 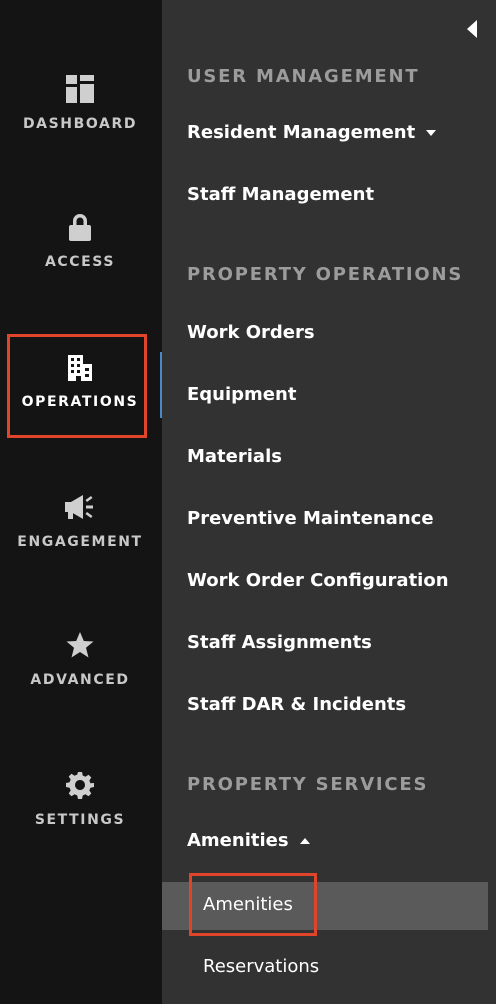 I want to click on rail-item-label: DASHBOARD, so click(x=80, y=124).